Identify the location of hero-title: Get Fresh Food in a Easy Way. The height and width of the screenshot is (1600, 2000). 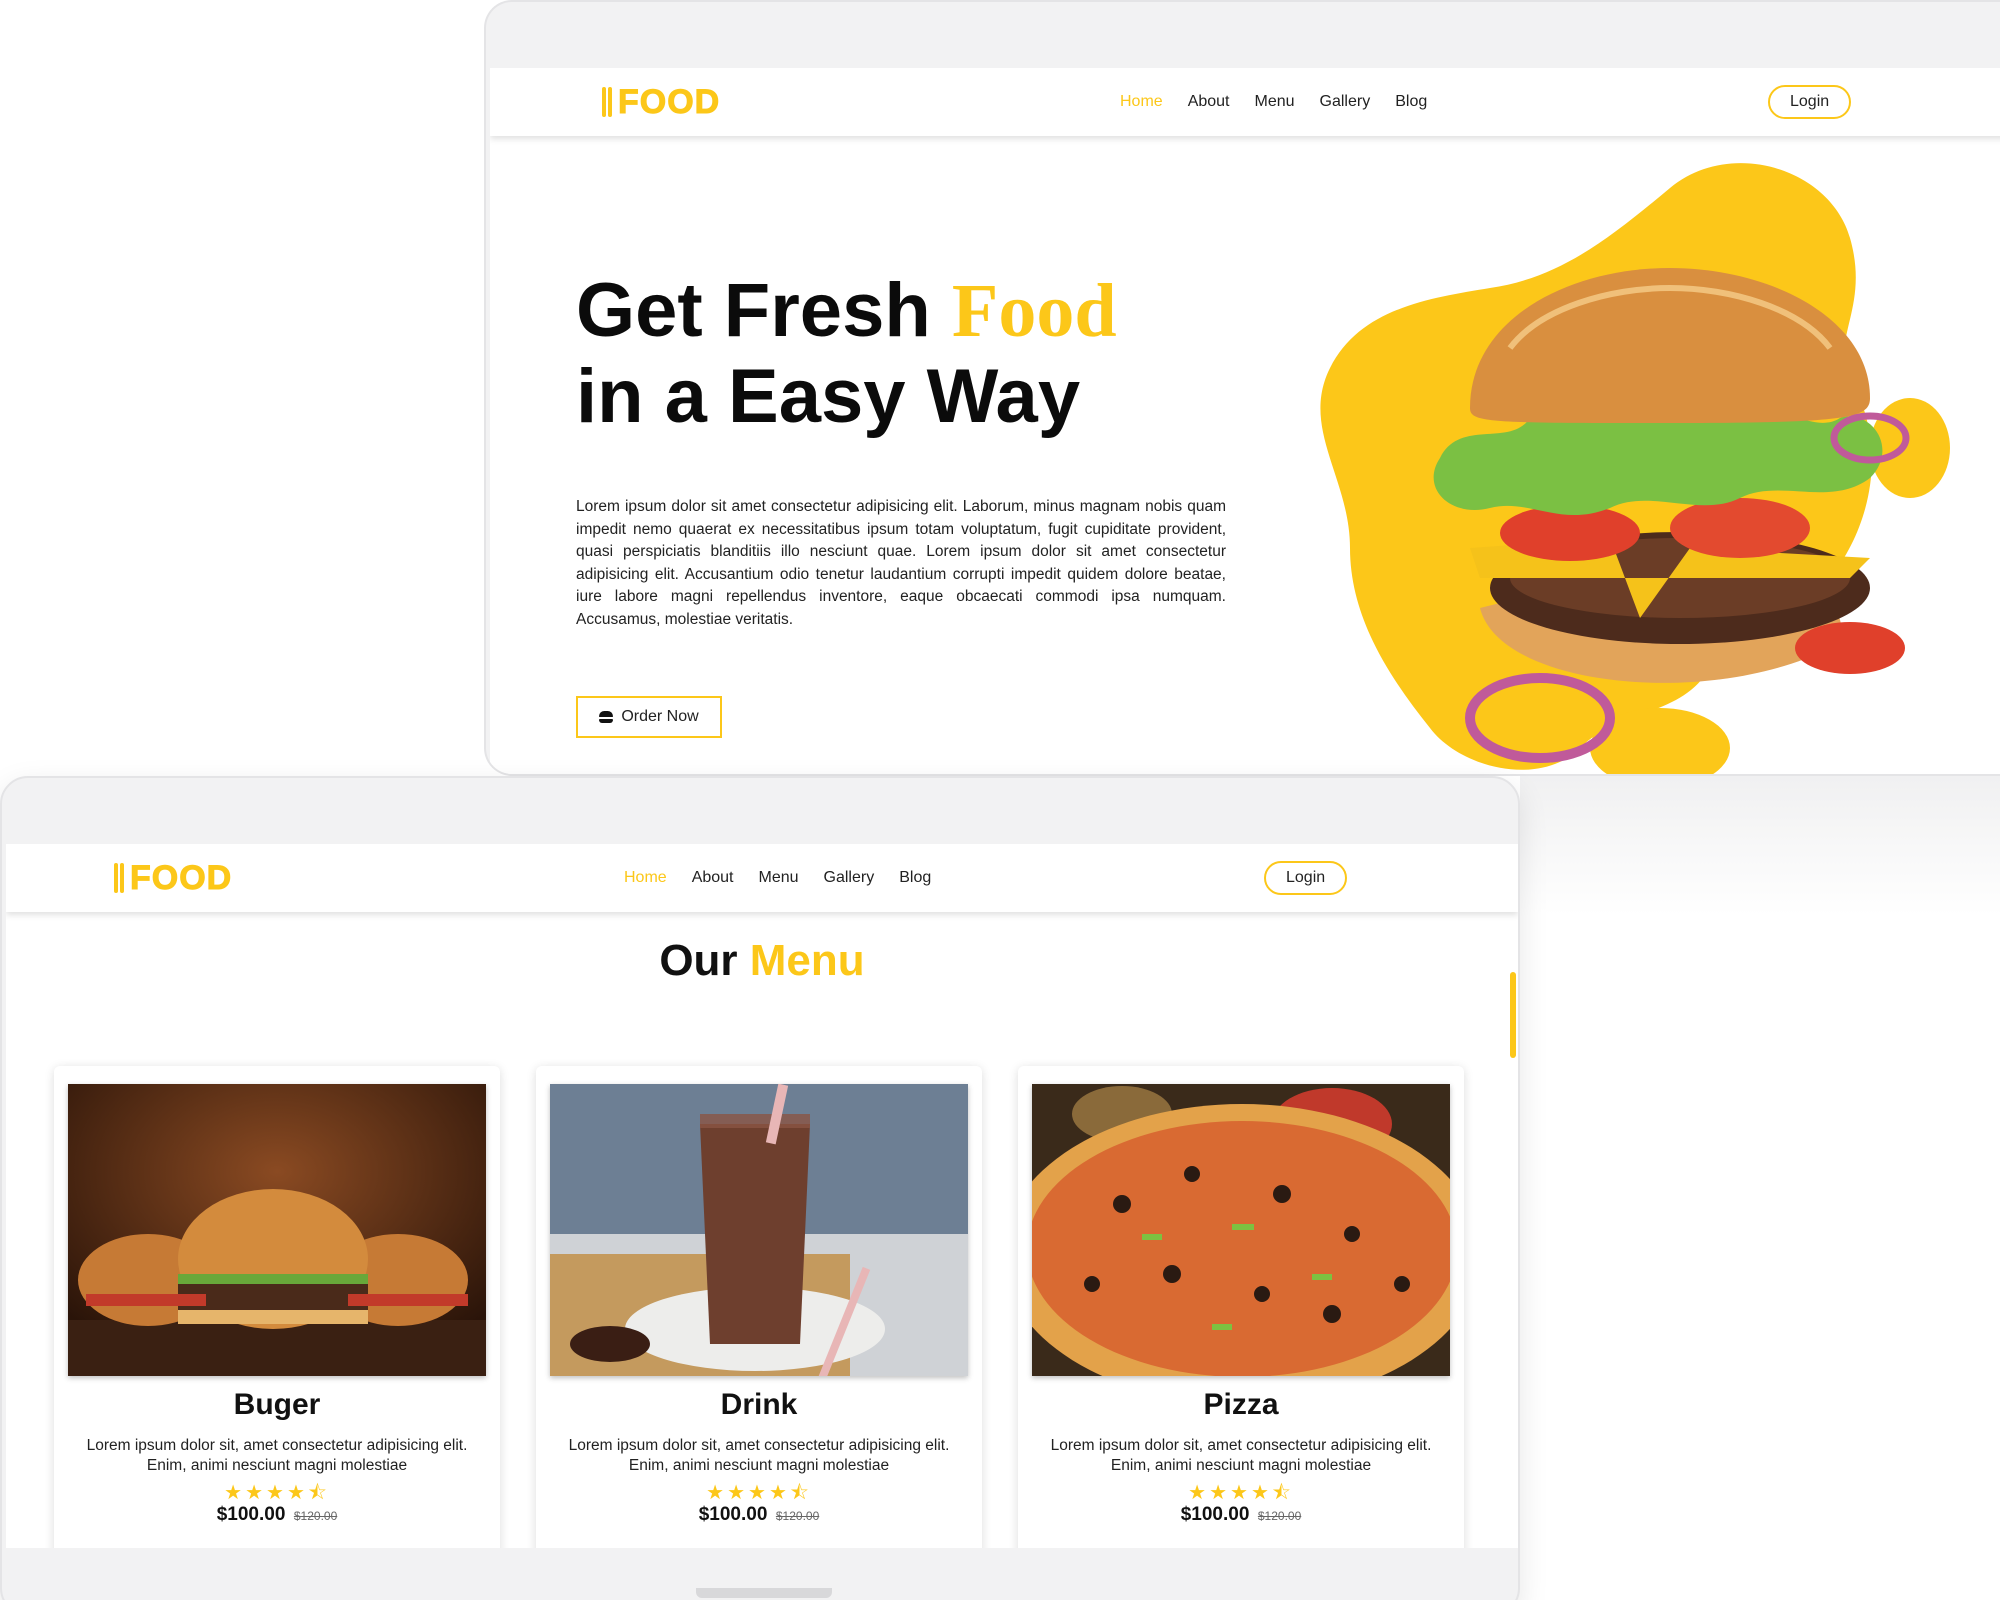
(846, 354).